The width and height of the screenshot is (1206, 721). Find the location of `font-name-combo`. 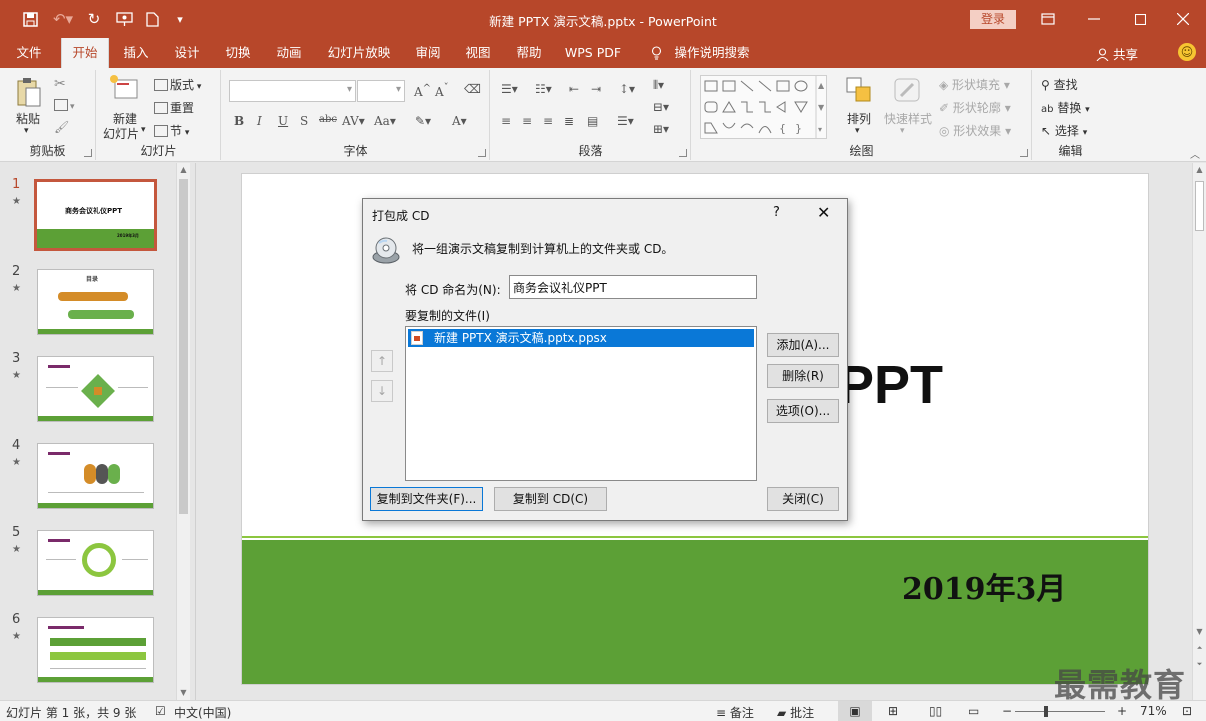

font-name-combo is located at coordinates (292, 91).